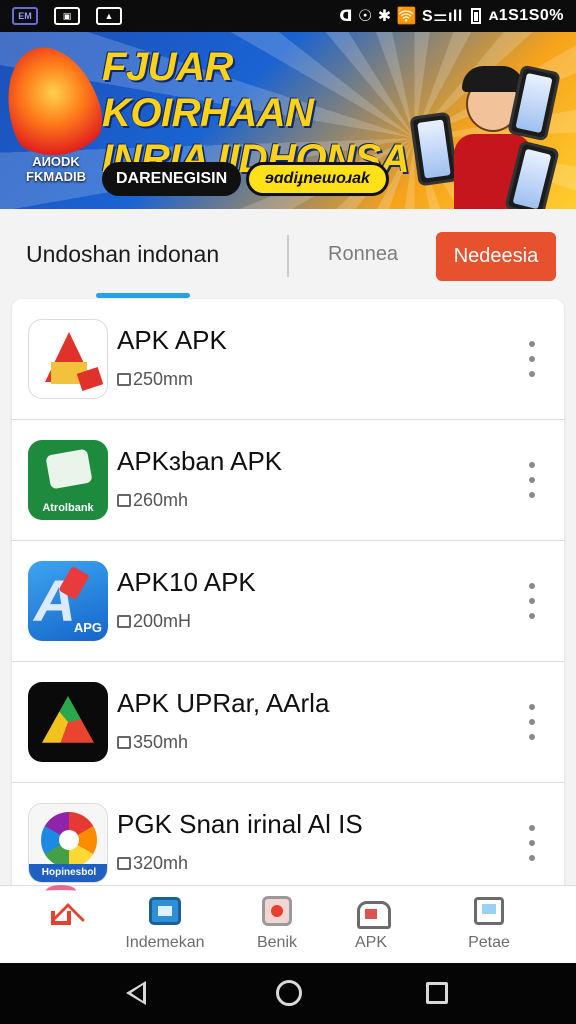 This screenshot has width=576, height=1024. I want to click on home-circle-icon, so click(289, 993).